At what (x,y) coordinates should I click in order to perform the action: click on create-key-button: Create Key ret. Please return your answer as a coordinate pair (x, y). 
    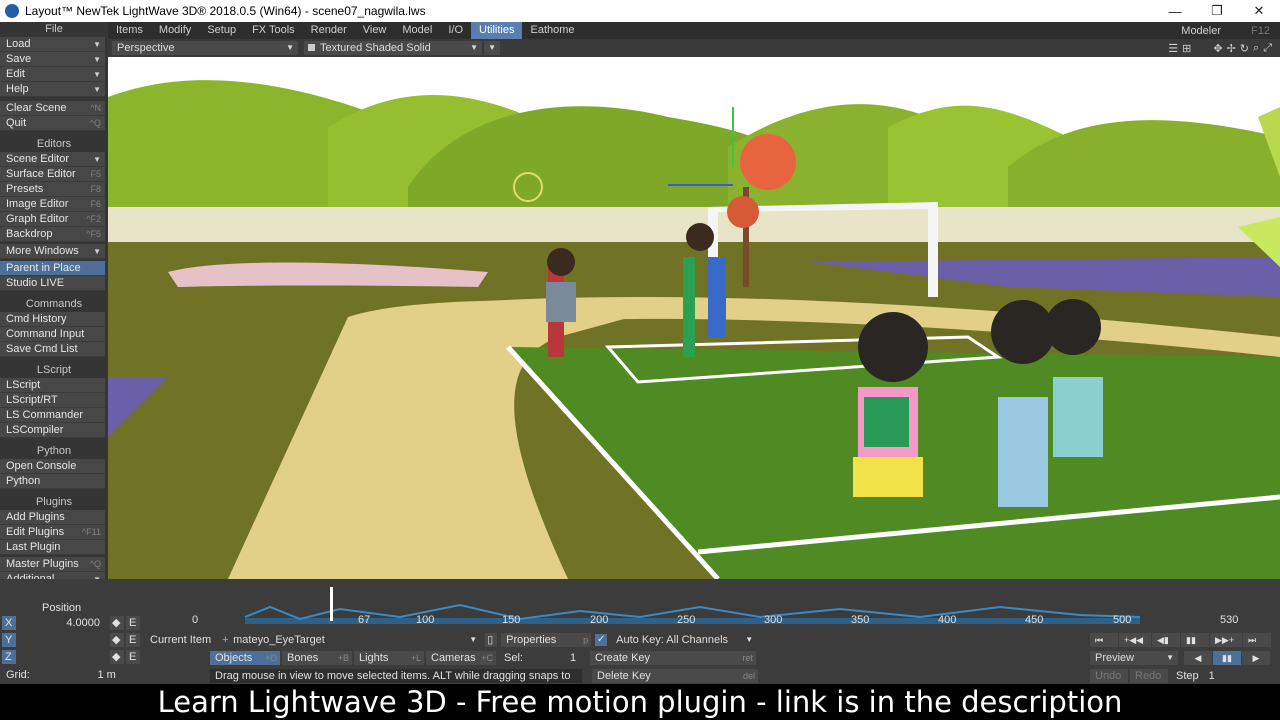
    Looking at the image, I should click on (673, 657).